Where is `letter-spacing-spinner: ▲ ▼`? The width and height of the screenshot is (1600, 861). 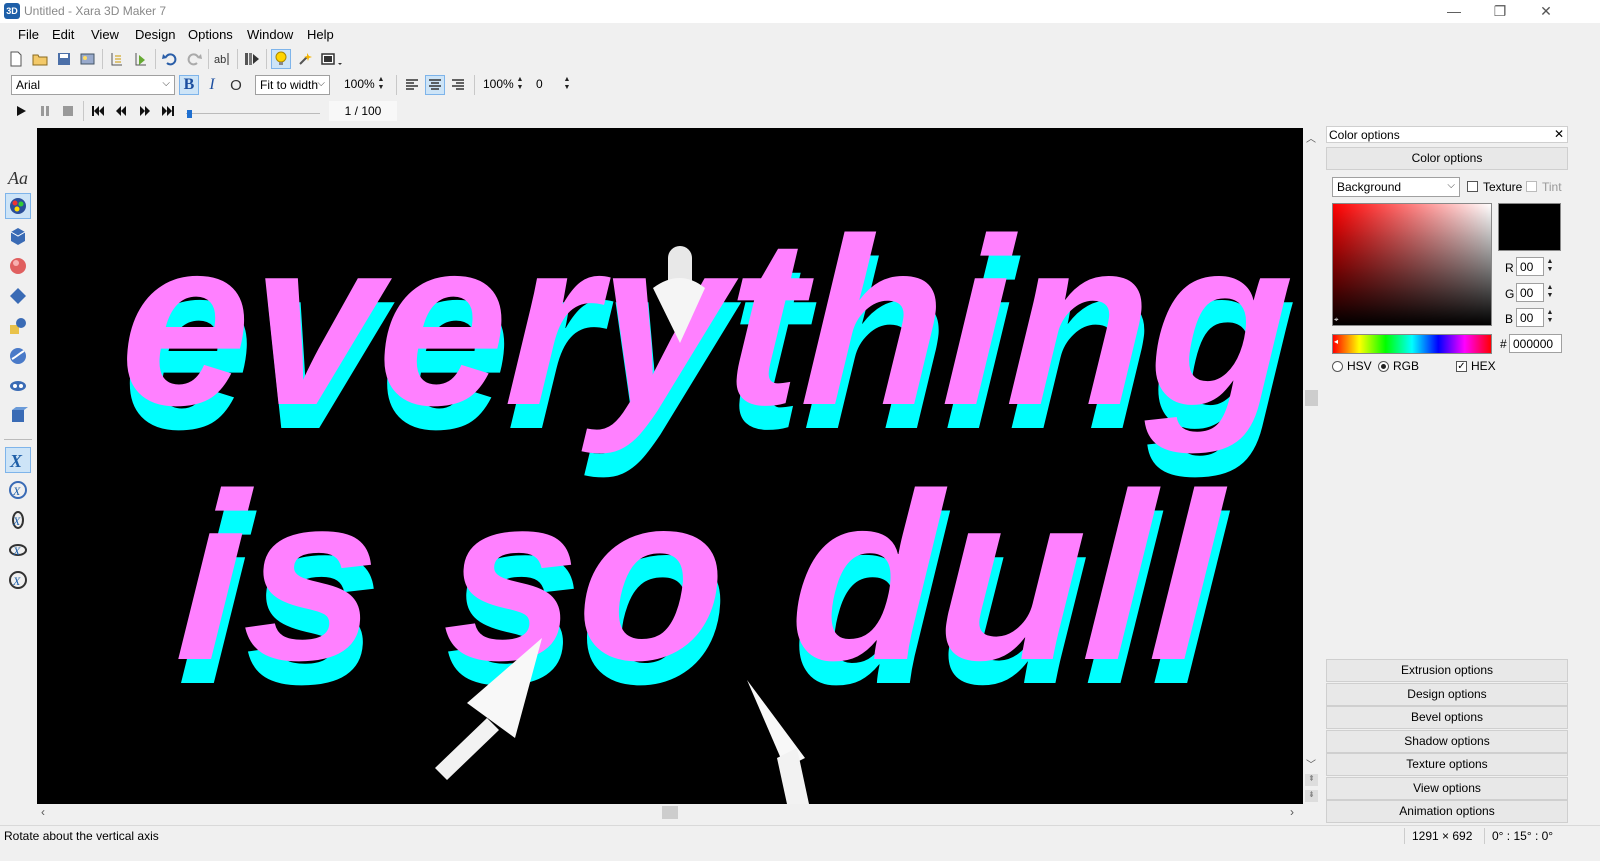 letter-spacing-spinner: ▲ ▼ is located at coordinates (567, 85).